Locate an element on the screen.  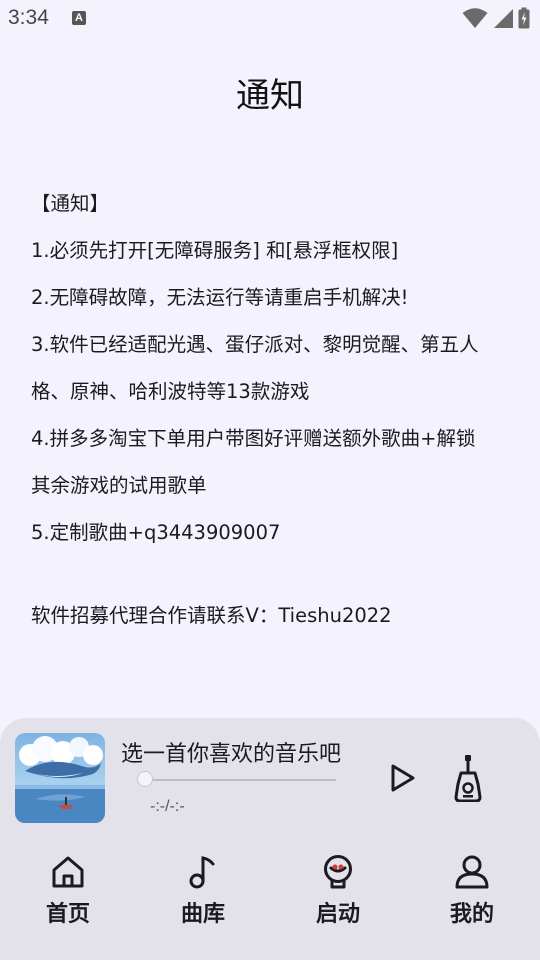
accessibility-a-icon: A is located at coordinates (79, 18).